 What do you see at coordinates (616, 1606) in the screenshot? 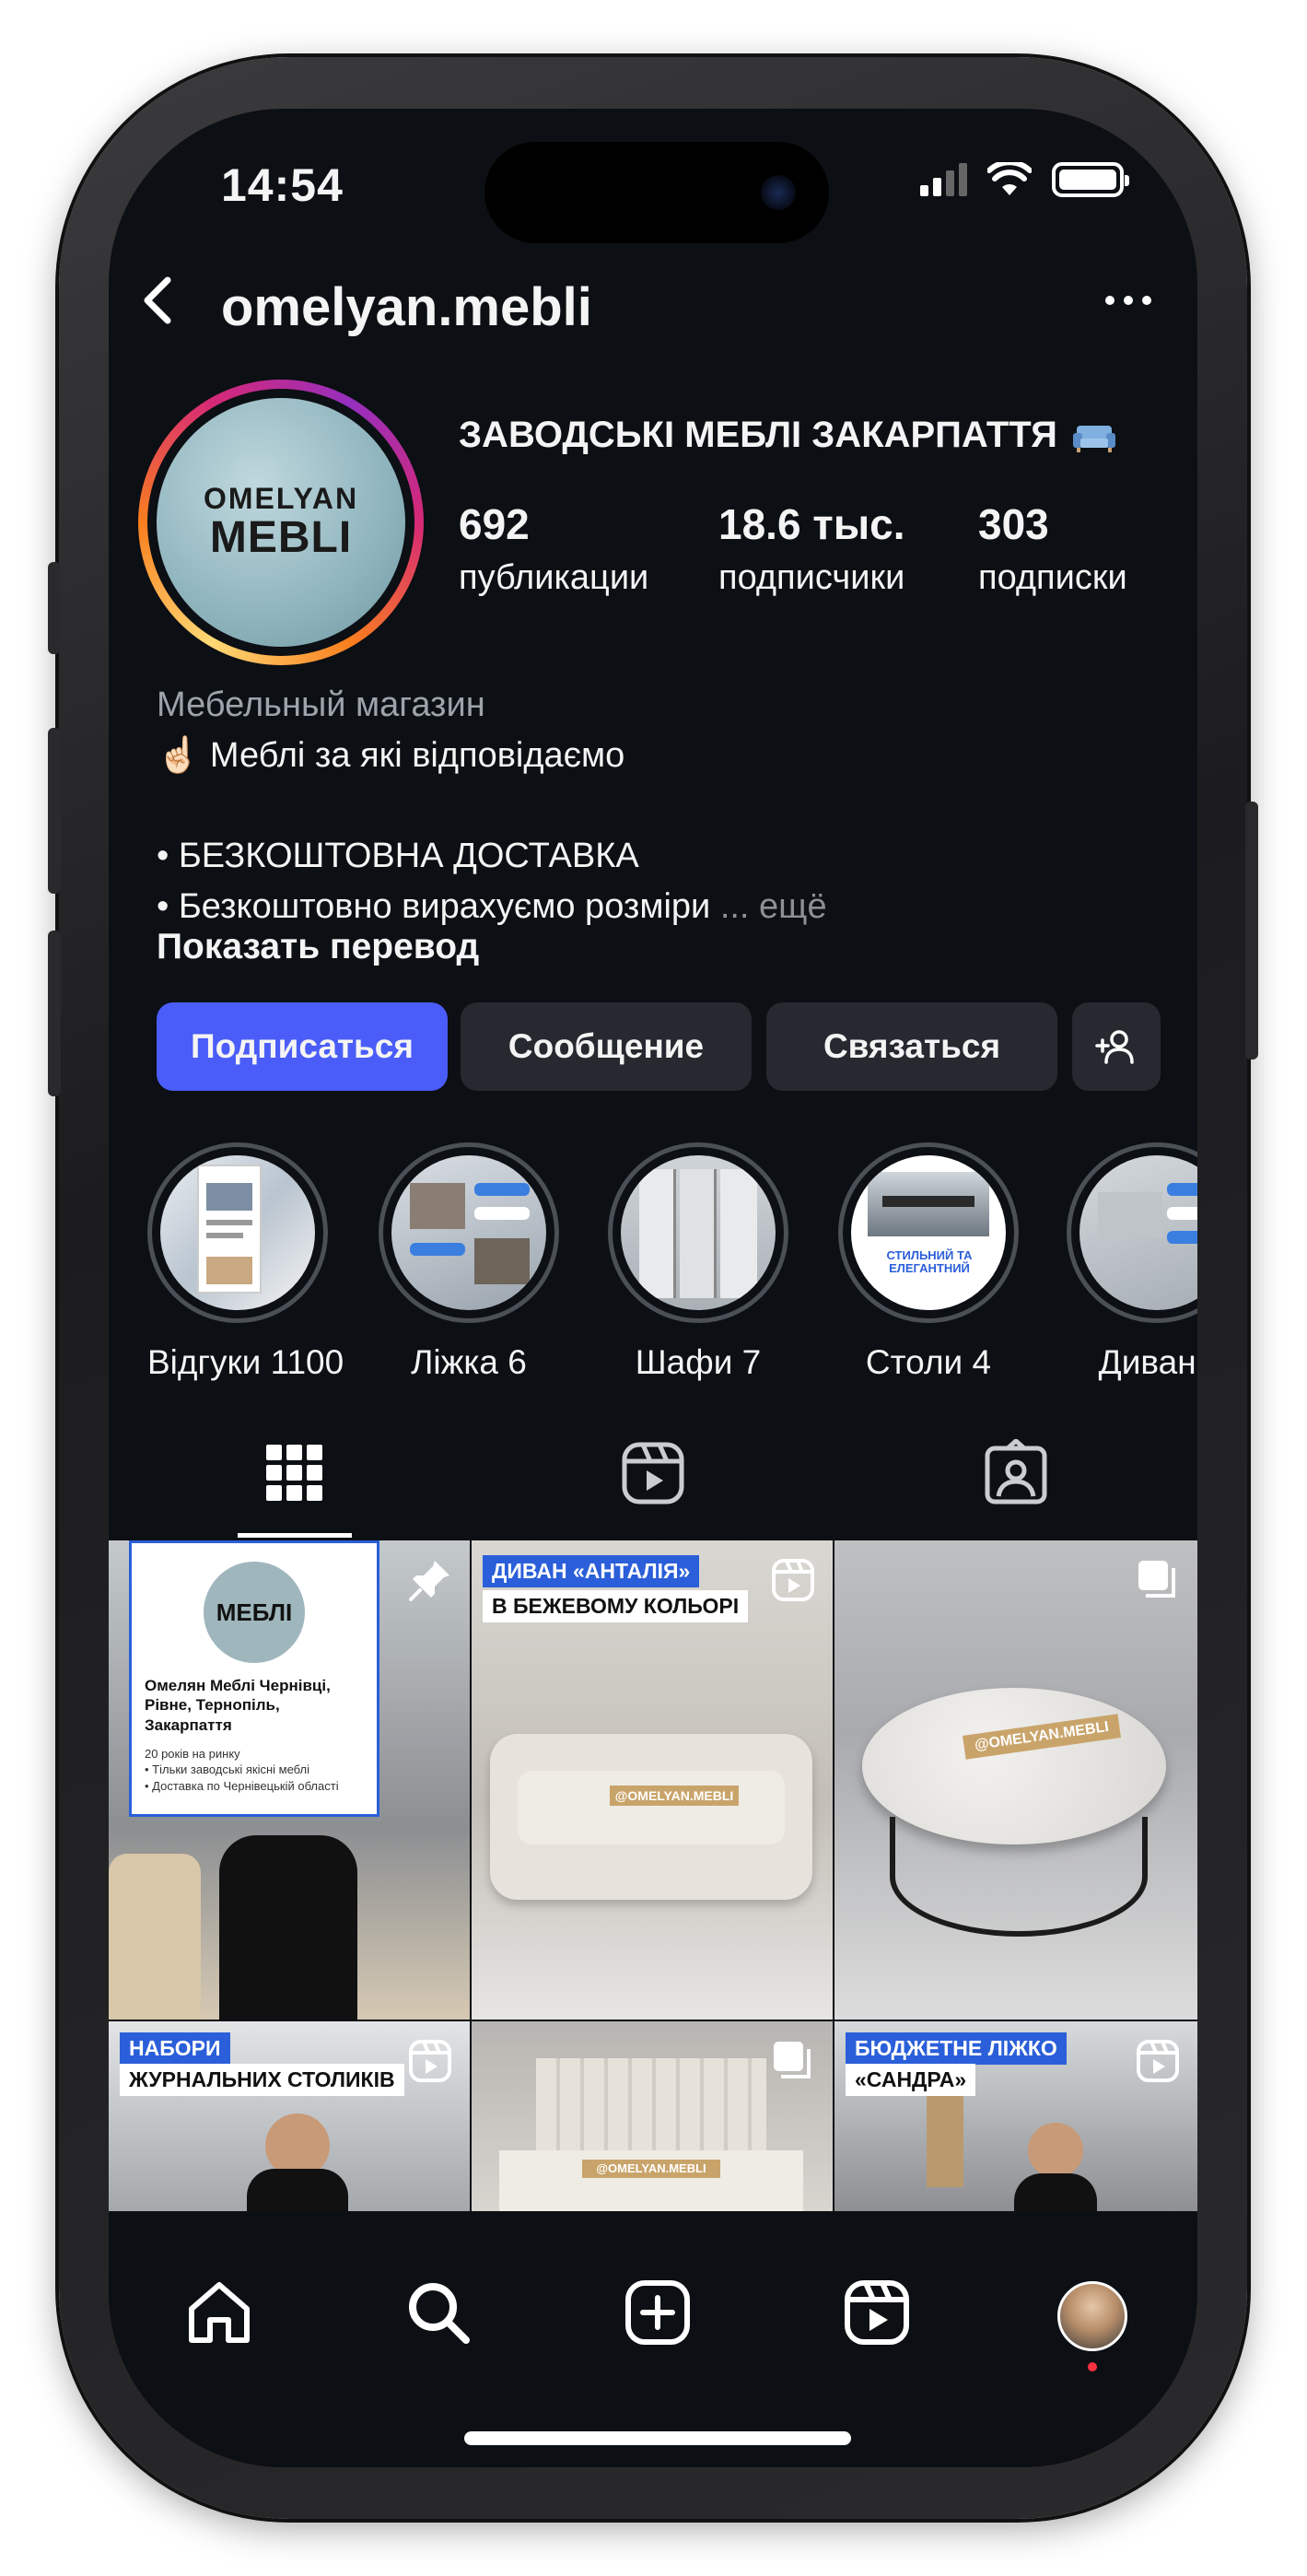
I see `post-banner: В БЕЖЕВОМУ КОЛЬОРІ` at bounding box center [616, 1606].